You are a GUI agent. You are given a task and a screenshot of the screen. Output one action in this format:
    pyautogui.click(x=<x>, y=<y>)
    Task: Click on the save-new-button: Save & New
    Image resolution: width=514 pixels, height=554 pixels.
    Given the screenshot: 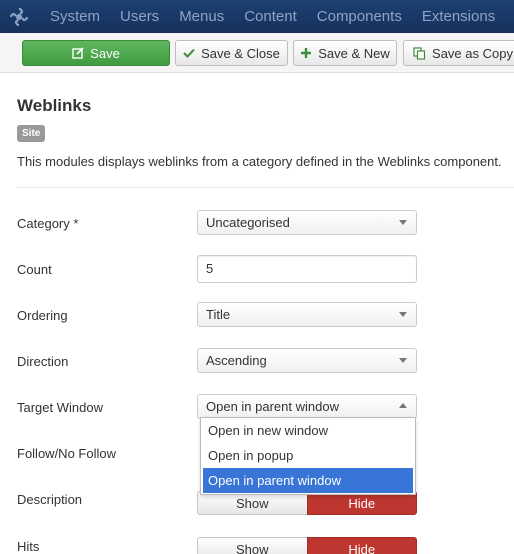 What is the action you would take?
    pyautogui.click(x=345, y=53)
    